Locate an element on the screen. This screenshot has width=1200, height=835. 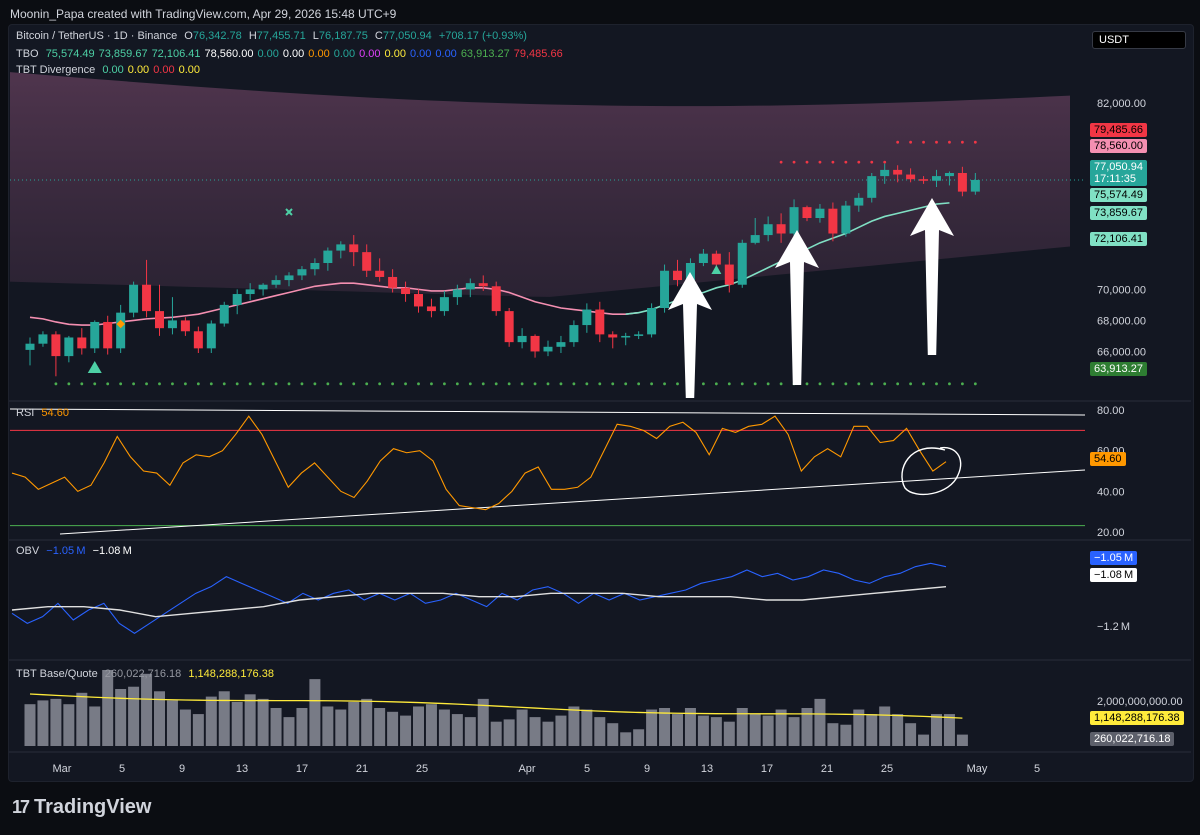
rsi-value-label: 54.60 is located at coordinates (1108, 459).